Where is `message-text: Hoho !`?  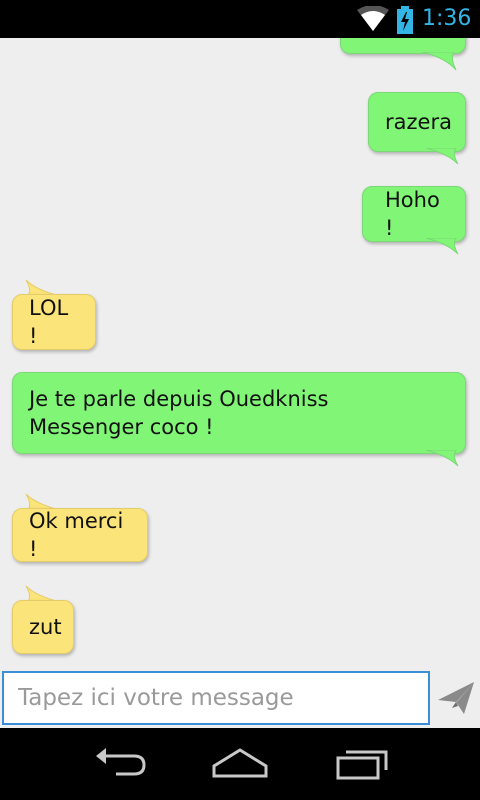 message-text: Hoho ! is located at coordinates (412, 214).